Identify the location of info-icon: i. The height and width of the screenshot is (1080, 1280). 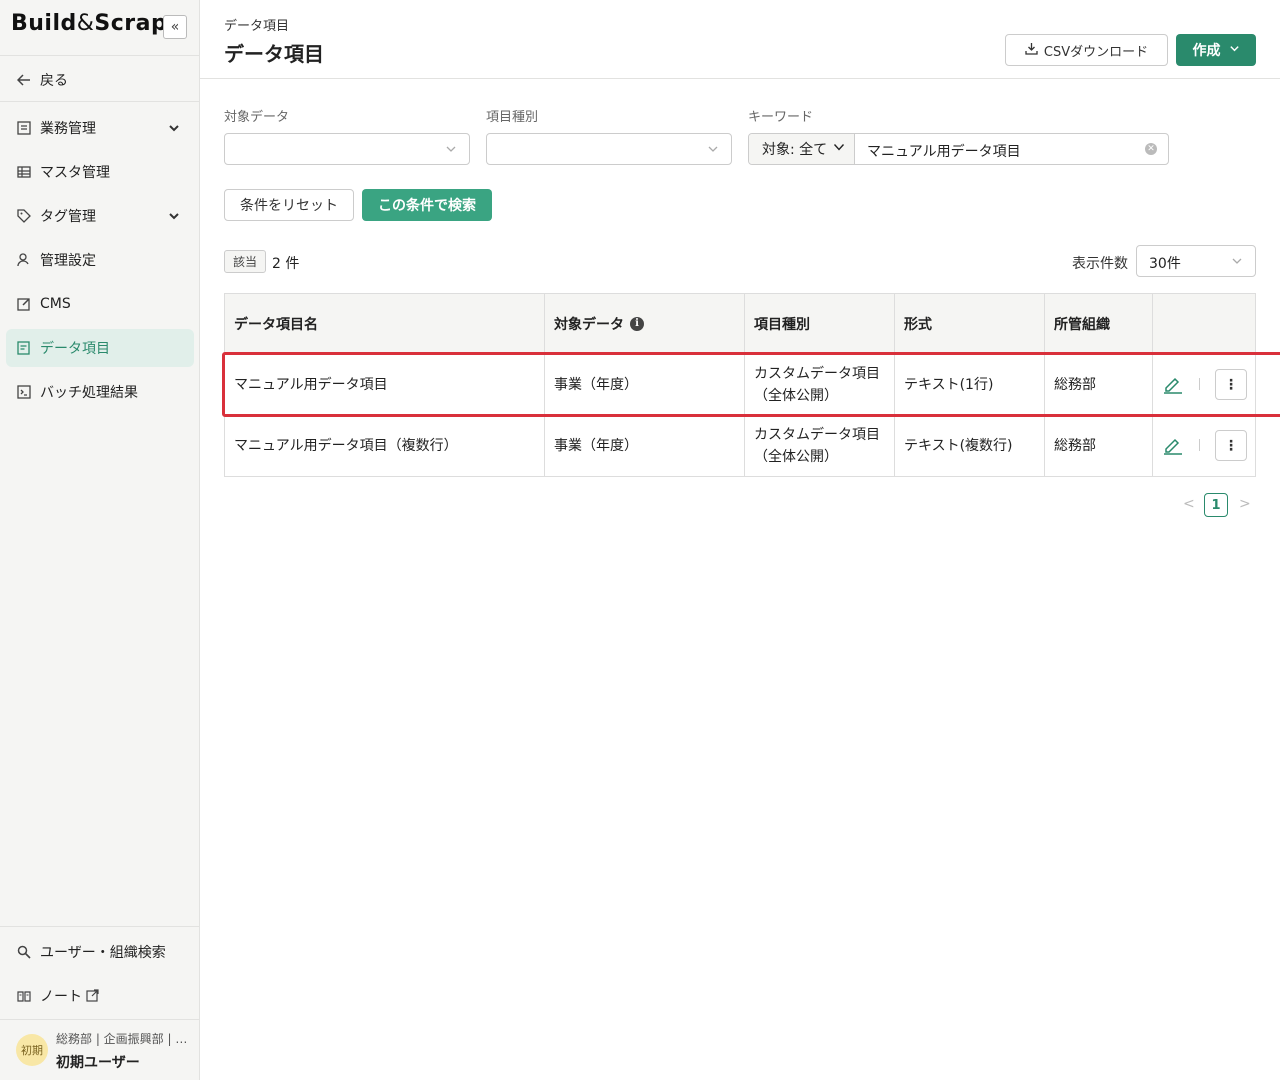
(637, 323).